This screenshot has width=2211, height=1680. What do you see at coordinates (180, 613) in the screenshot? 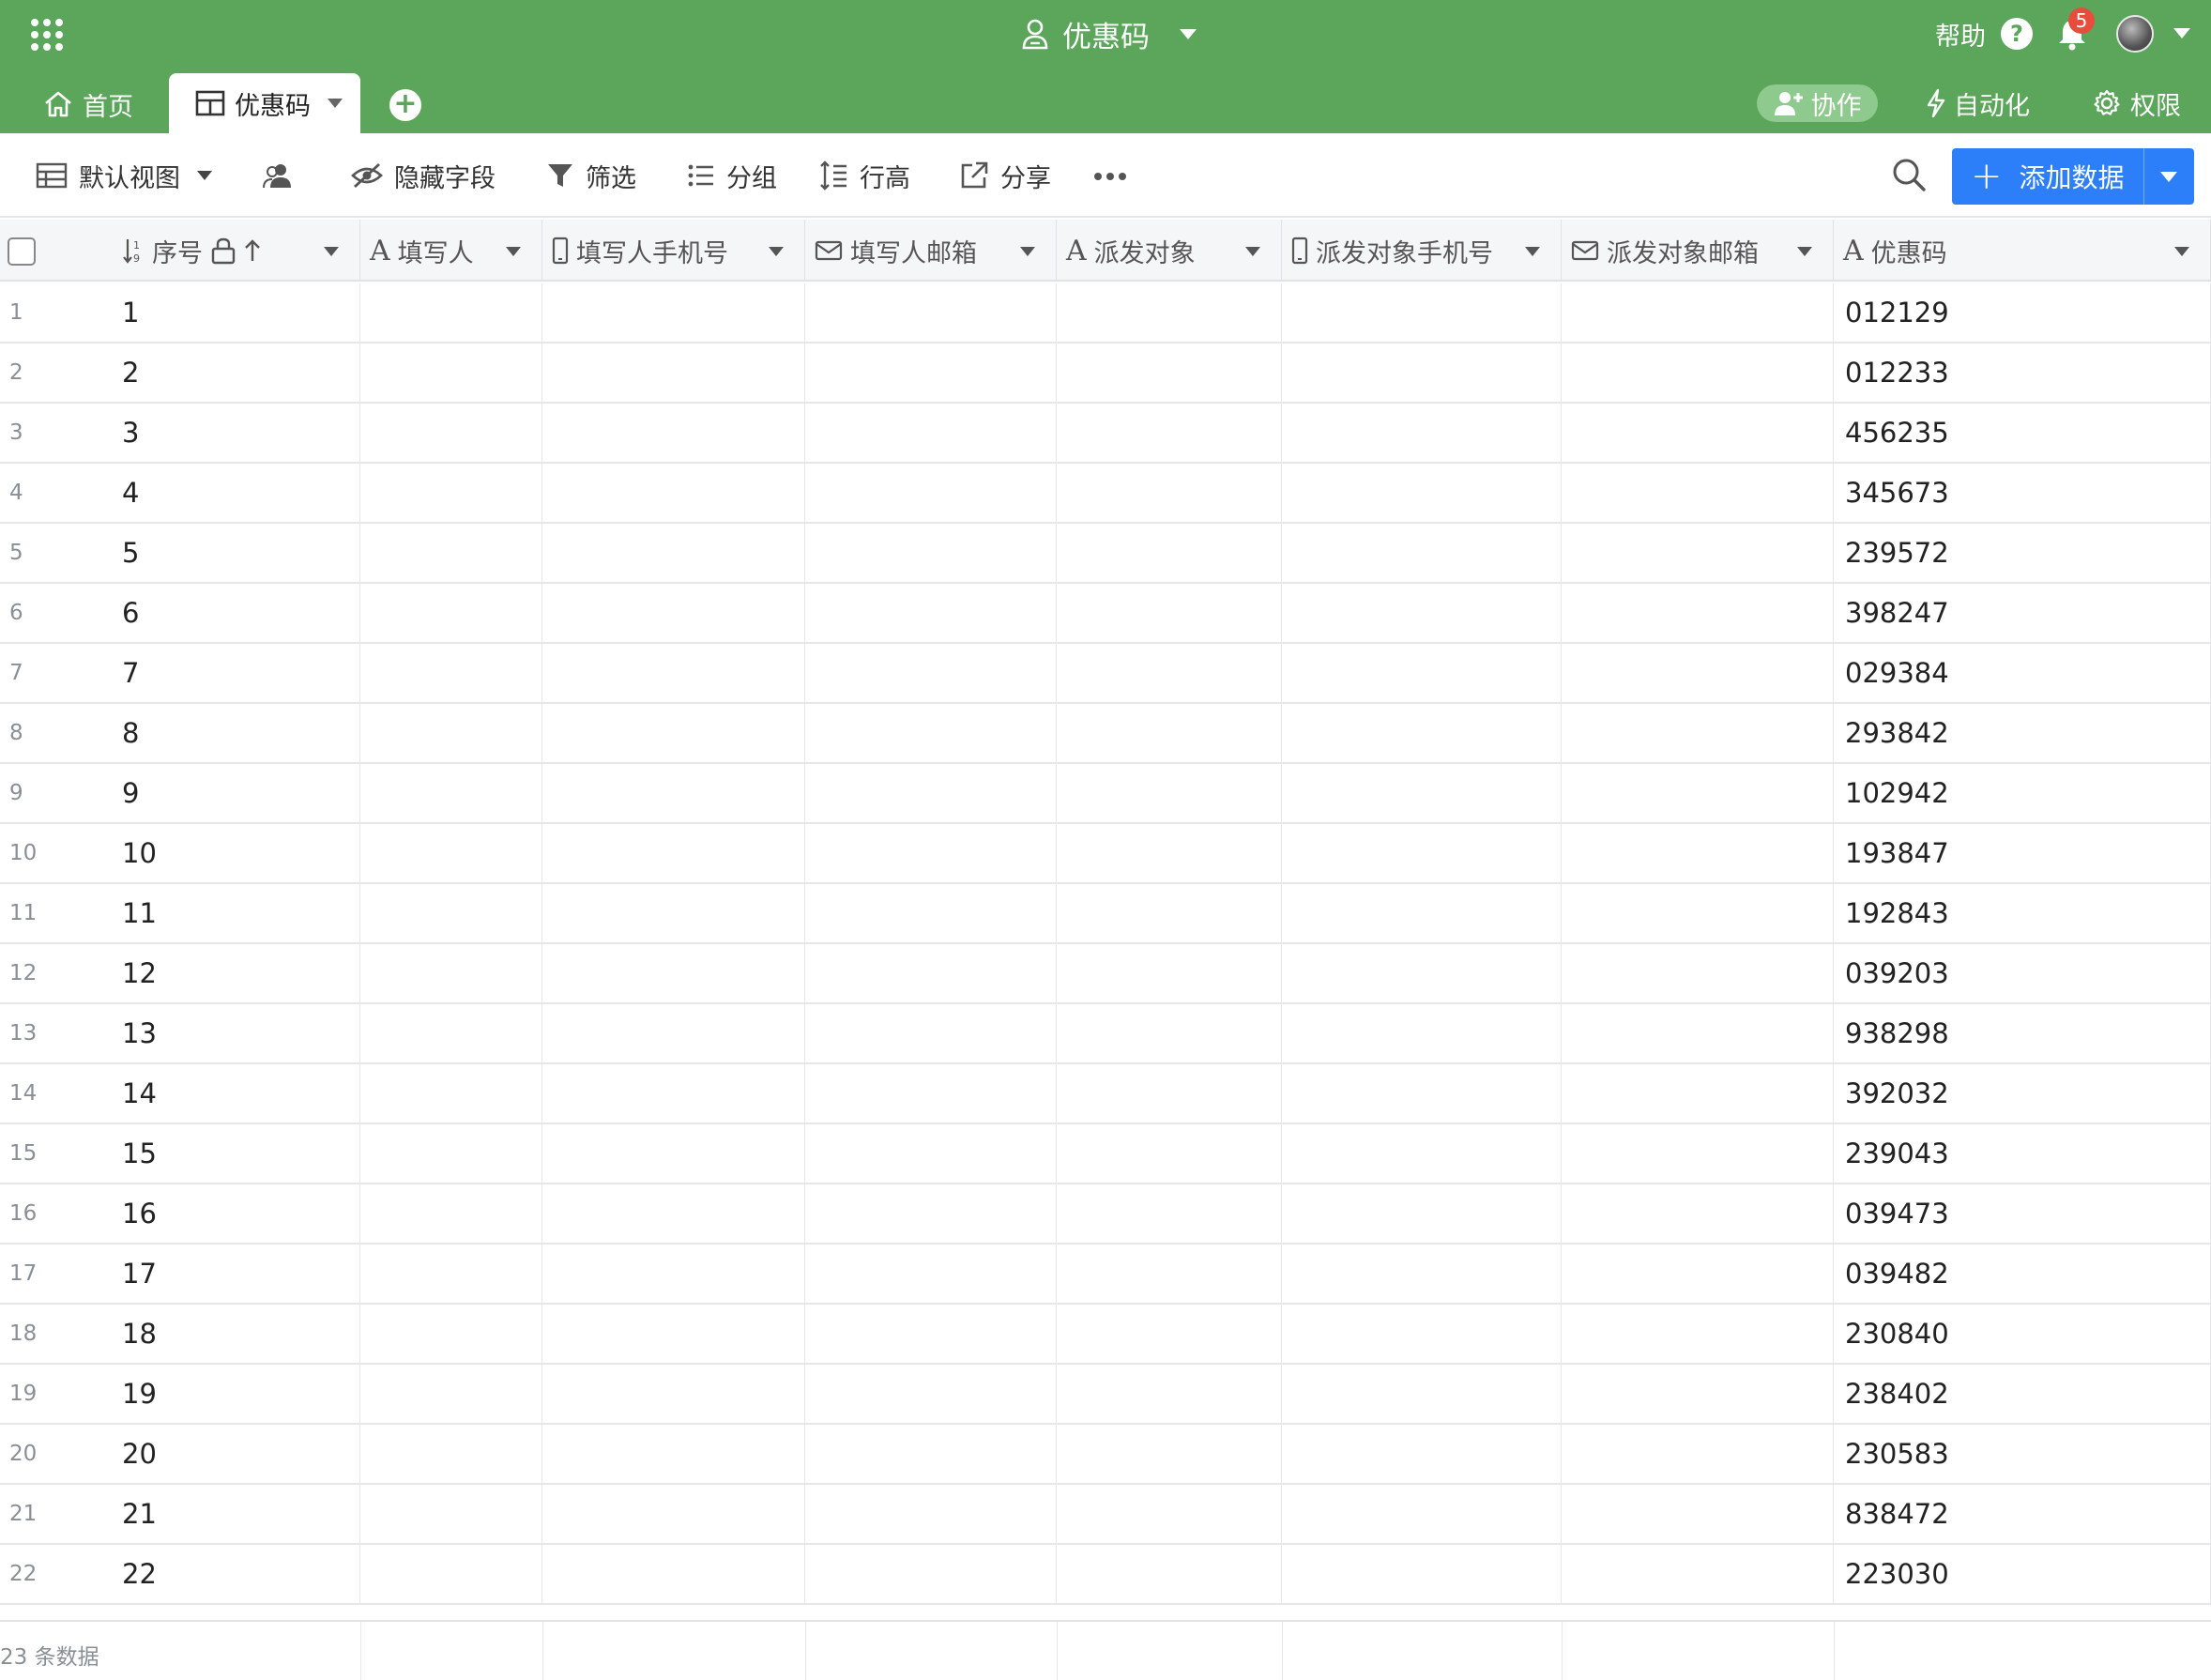
I see `cell-seq: 66` at bounding box center [180, 613].